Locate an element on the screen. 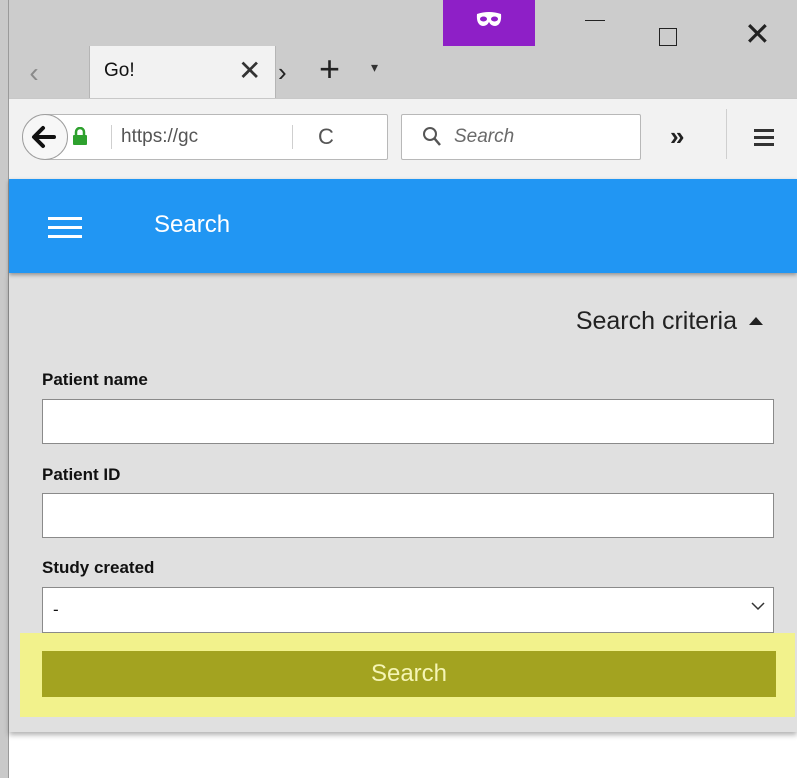  chevron-down-icon is located at coordinates (758, 606).